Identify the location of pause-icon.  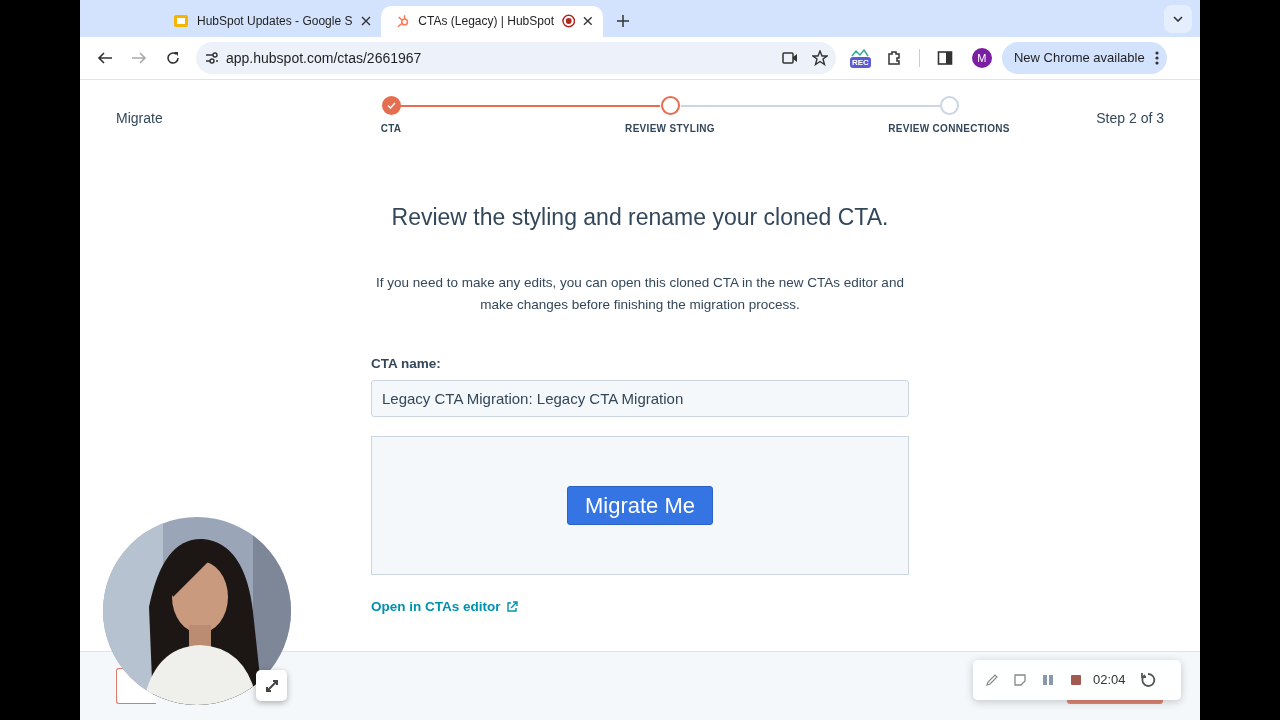
(1048, 680).